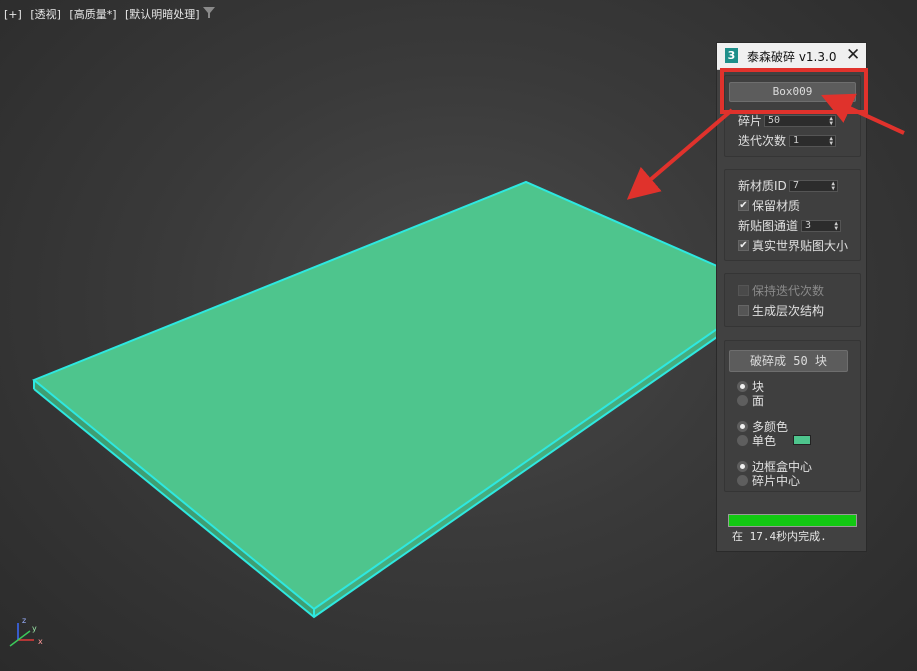  Describe the element at coordinates (788, 291) in the screenshot. I see `keep-iterations-label: 保持迭代次数` at that location.